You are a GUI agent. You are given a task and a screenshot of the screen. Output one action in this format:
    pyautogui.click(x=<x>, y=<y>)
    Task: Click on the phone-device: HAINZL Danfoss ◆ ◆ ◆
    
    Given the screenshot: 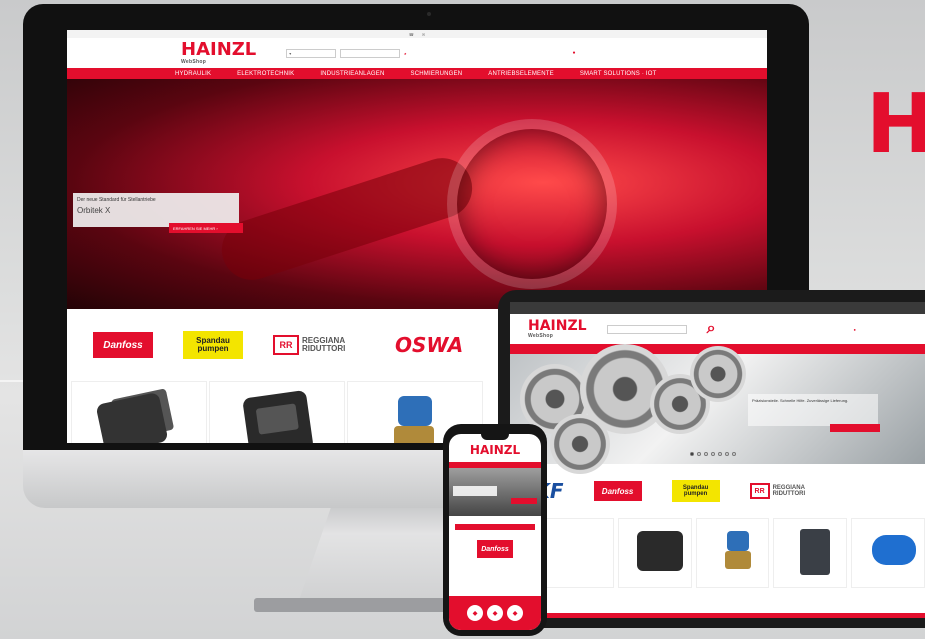 What is the action you would take?
    pyautogui.click(x=495, y=530)
    